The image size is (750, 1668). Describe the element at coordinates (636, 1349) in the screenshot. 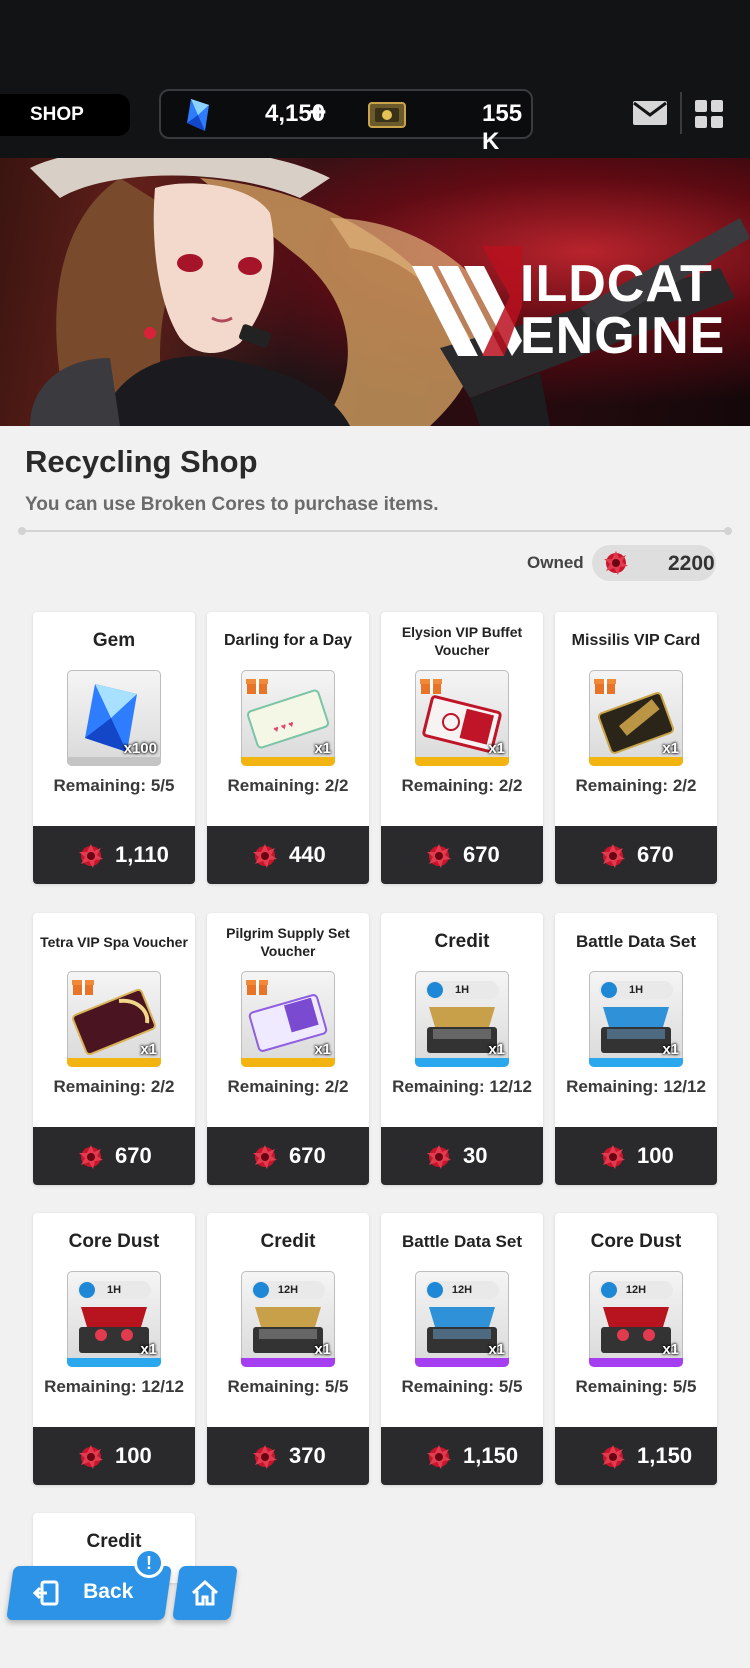

I see `shop-item-card: Core Dust 12H x1 Remaining: 5/5 1,150` at that location.